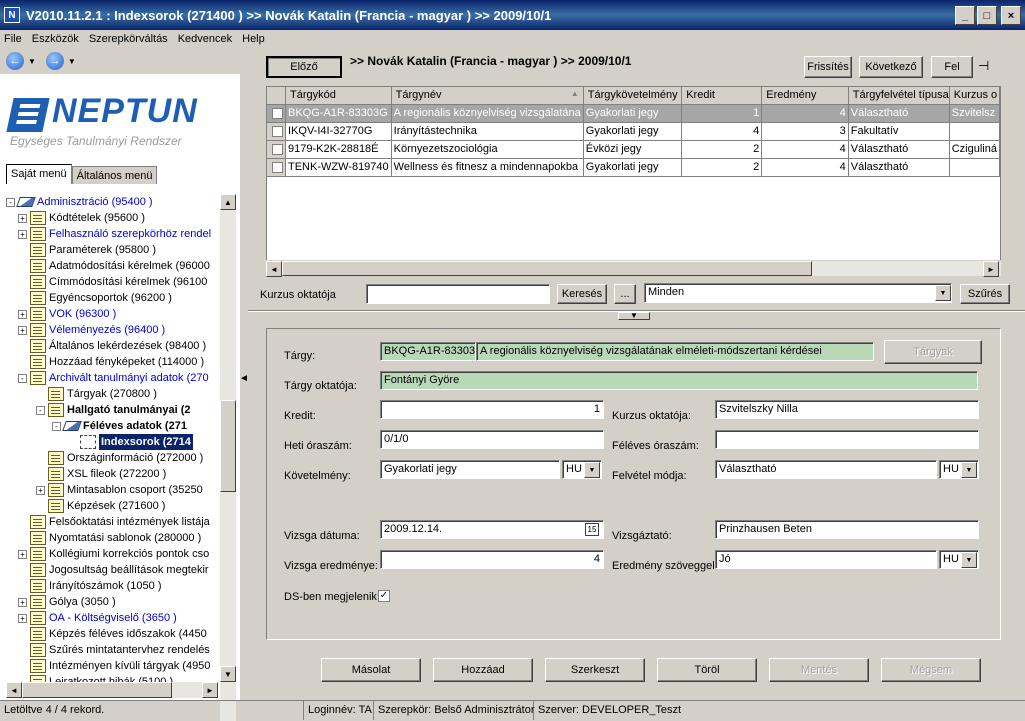 This screenshot has height=721, width=1025. What do you see at coordinates (483, 670) in the screenshot?
I see `add-button: Hozzáad` at bounding box center [483, 670].